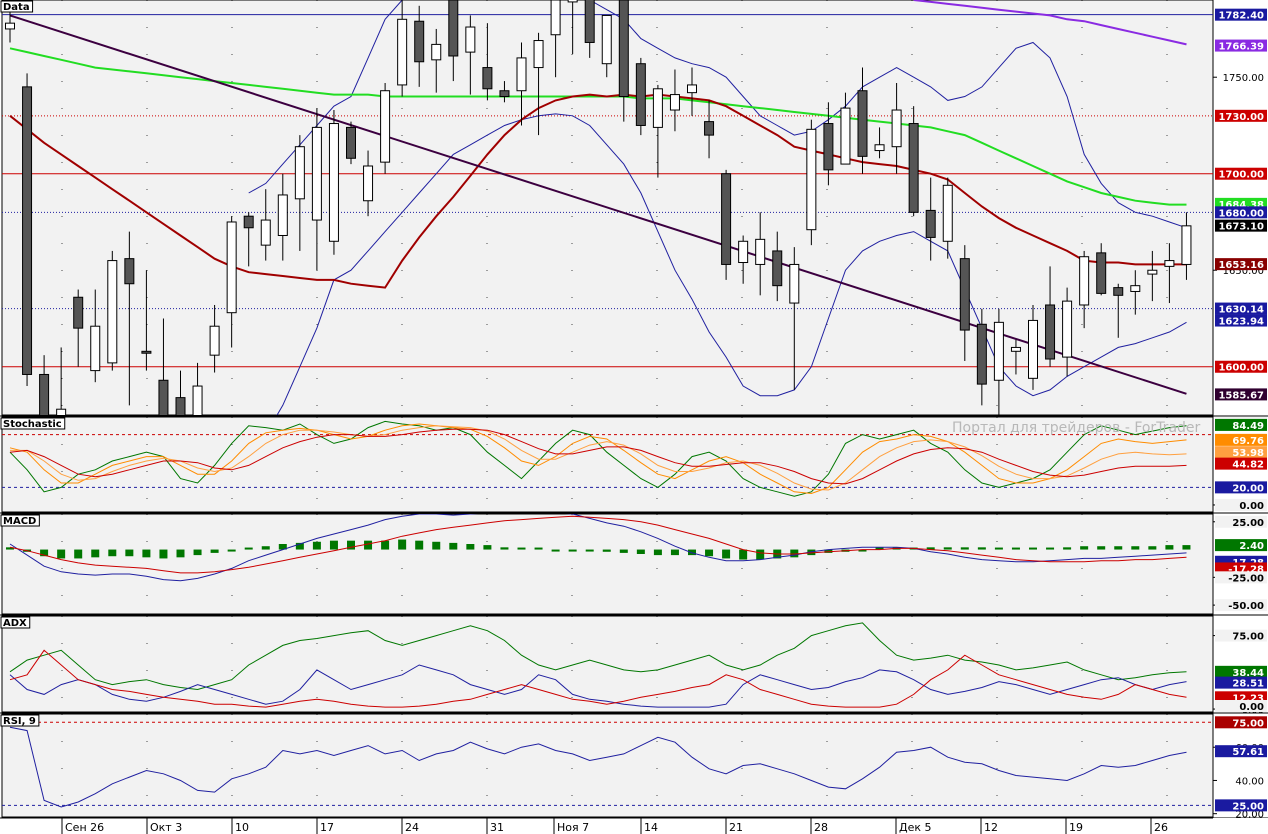 The image size is (1268, 834). Describe the element at coordinates (1248, 523) in the screenshot. I see `price-label-text: 25.00` at that location.